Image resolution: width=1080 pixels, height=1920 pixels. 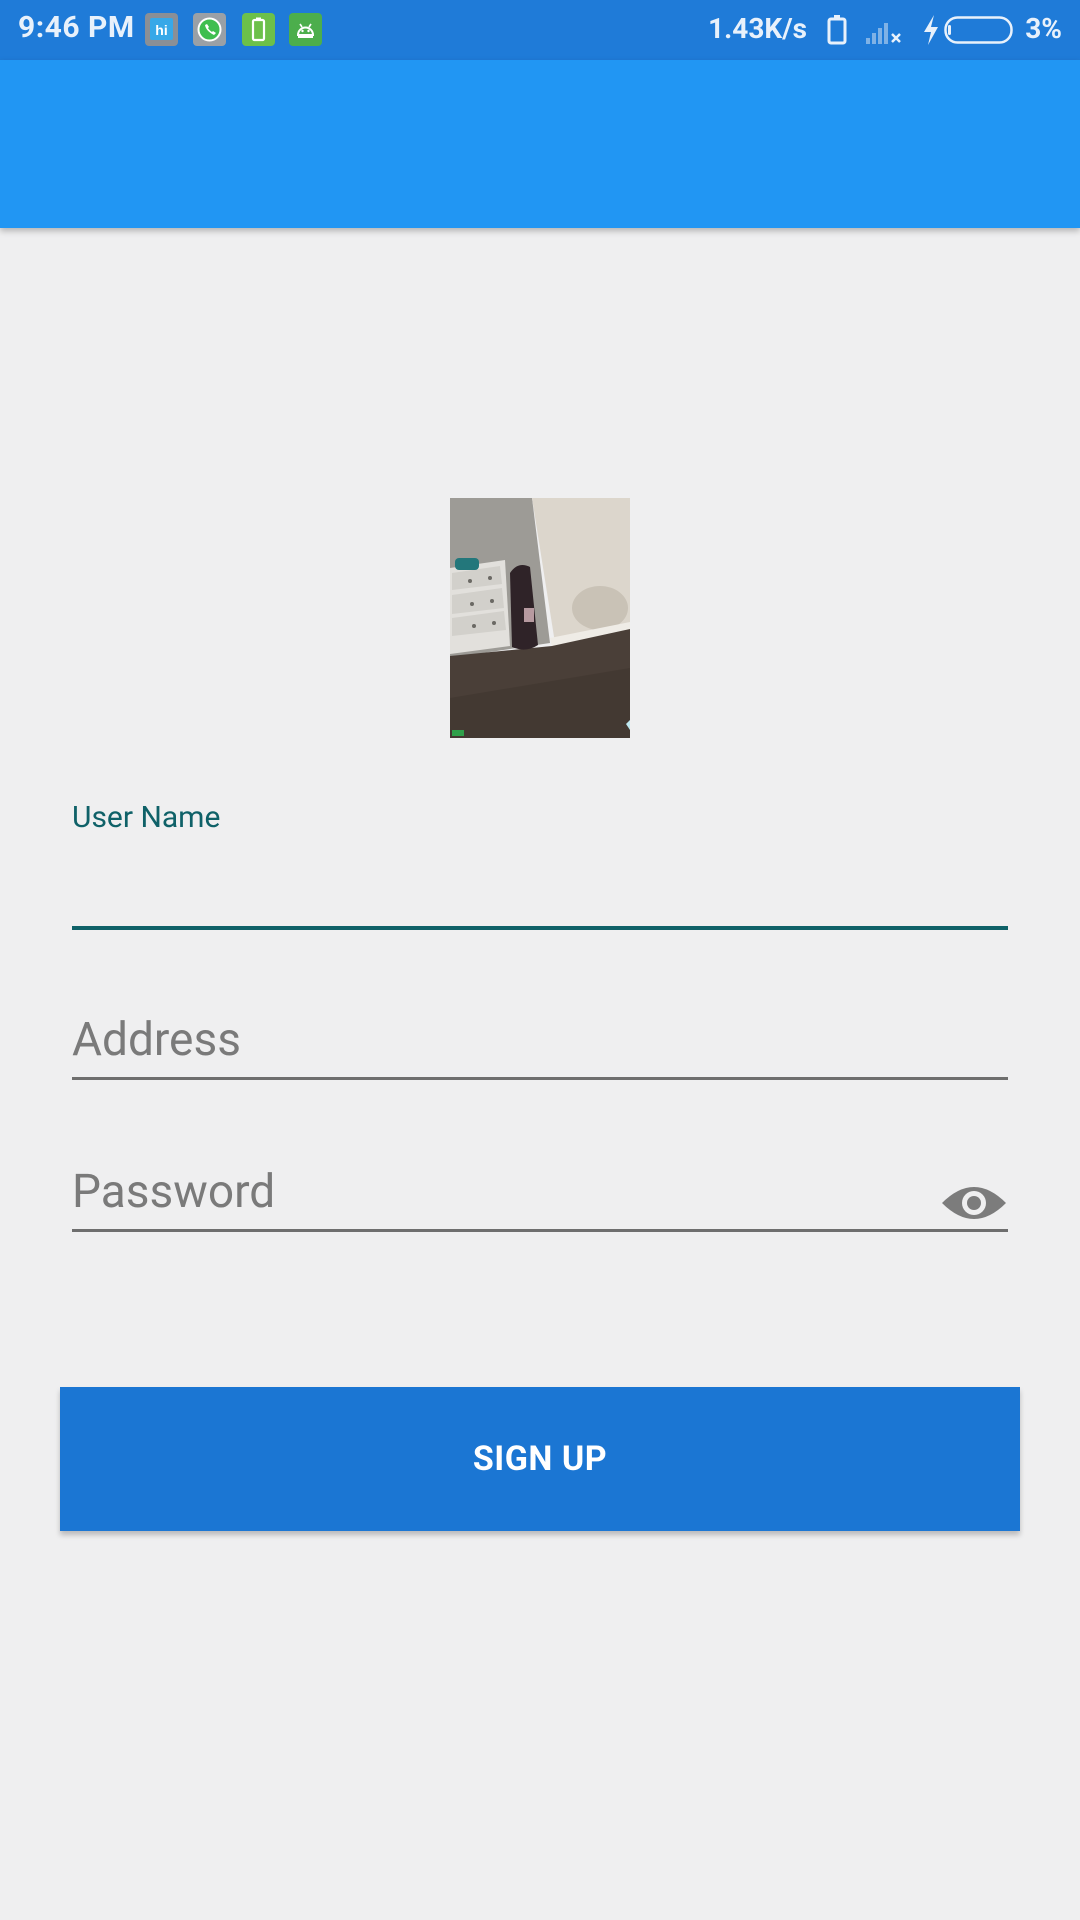 I want to click on profile-photo, so click(x=540, y=618).